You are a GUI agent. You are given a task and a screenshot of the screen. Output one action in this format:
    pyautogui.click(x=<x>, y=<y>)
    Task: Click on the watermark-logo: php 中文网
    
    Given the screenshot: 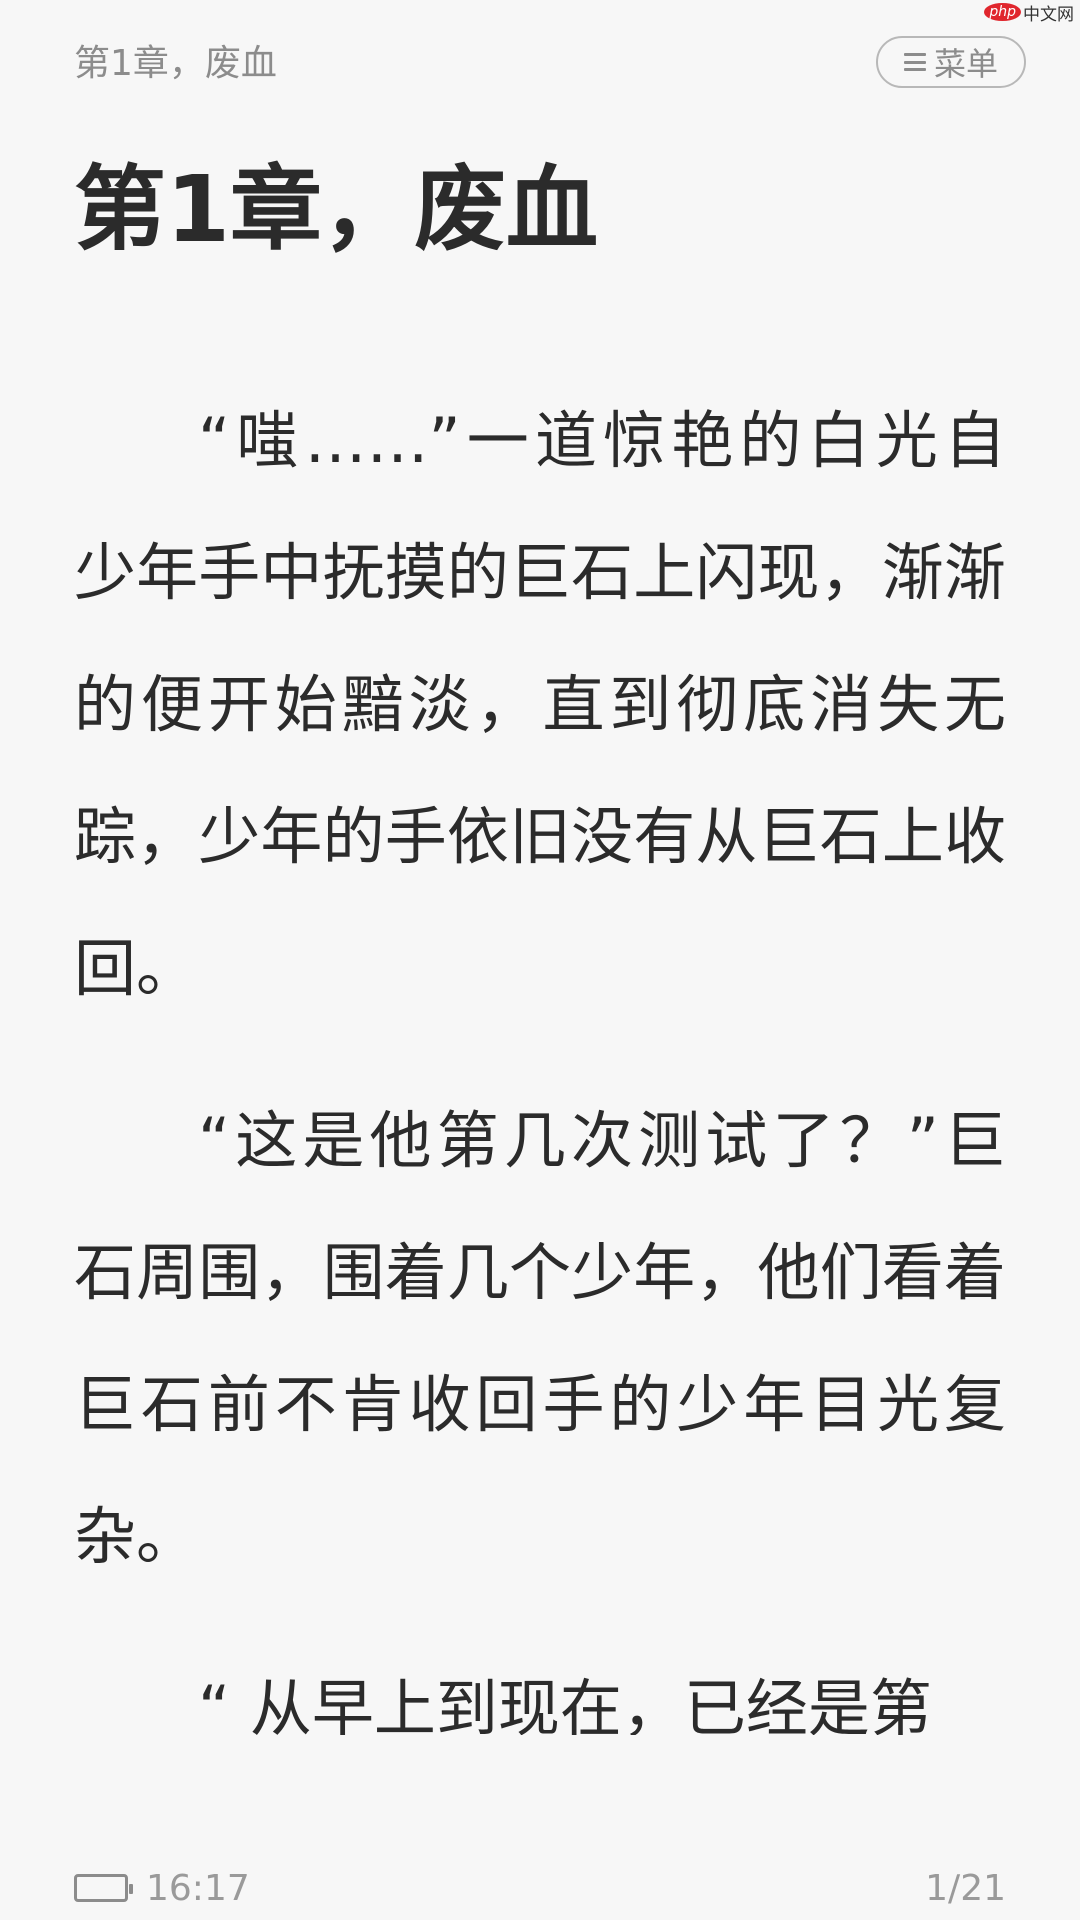 What is the action you would take?
    pyautogui.click(x=1029, y=12)
    